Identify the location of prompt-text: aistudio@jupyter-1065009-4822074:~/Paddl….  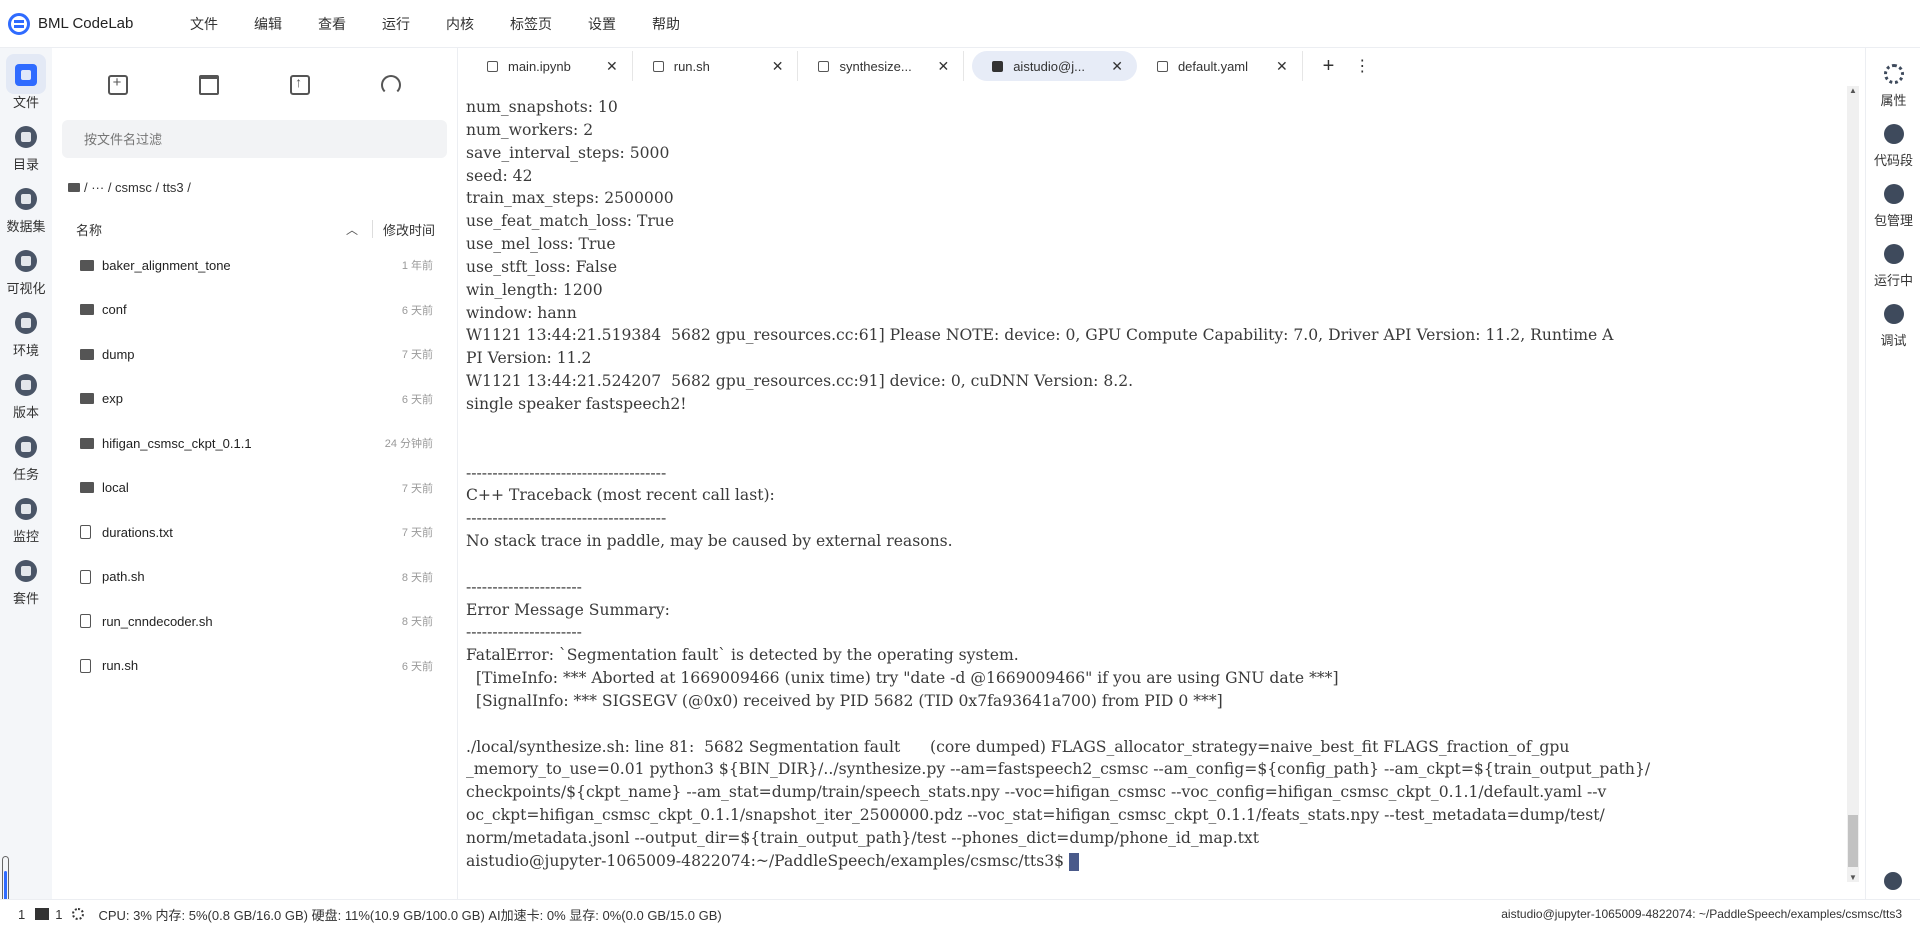
(768, 860).